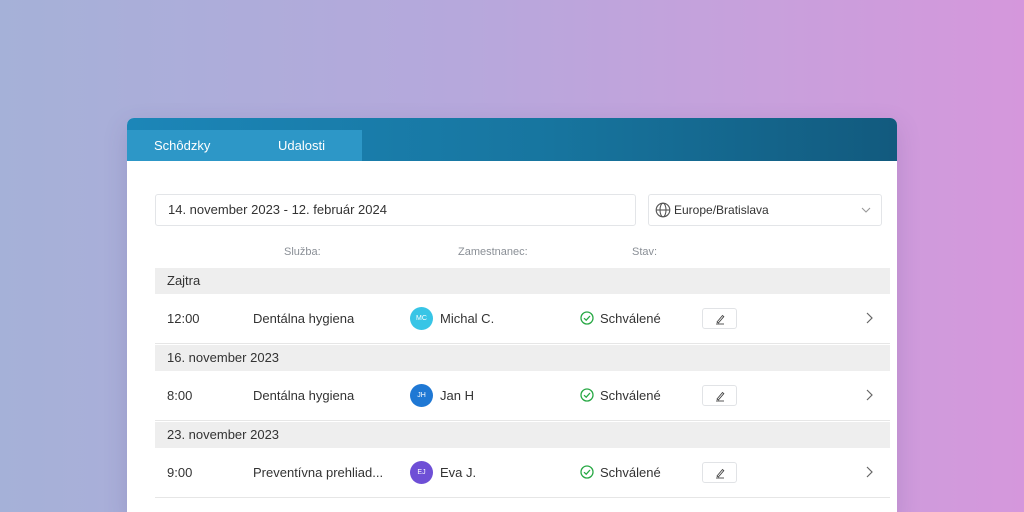  I want to click on date-group-header: 23. november 2023, so click(522, 435).